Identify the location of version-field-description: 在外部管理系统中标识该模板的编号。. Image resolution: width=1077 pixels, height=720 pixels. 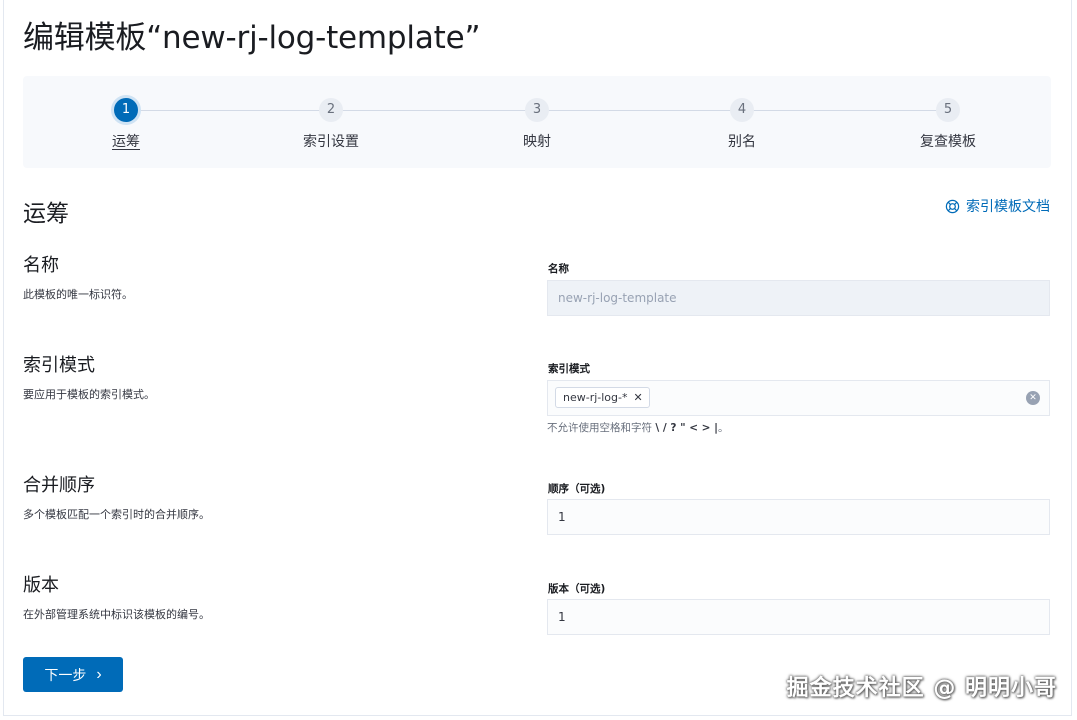
(116, 614).